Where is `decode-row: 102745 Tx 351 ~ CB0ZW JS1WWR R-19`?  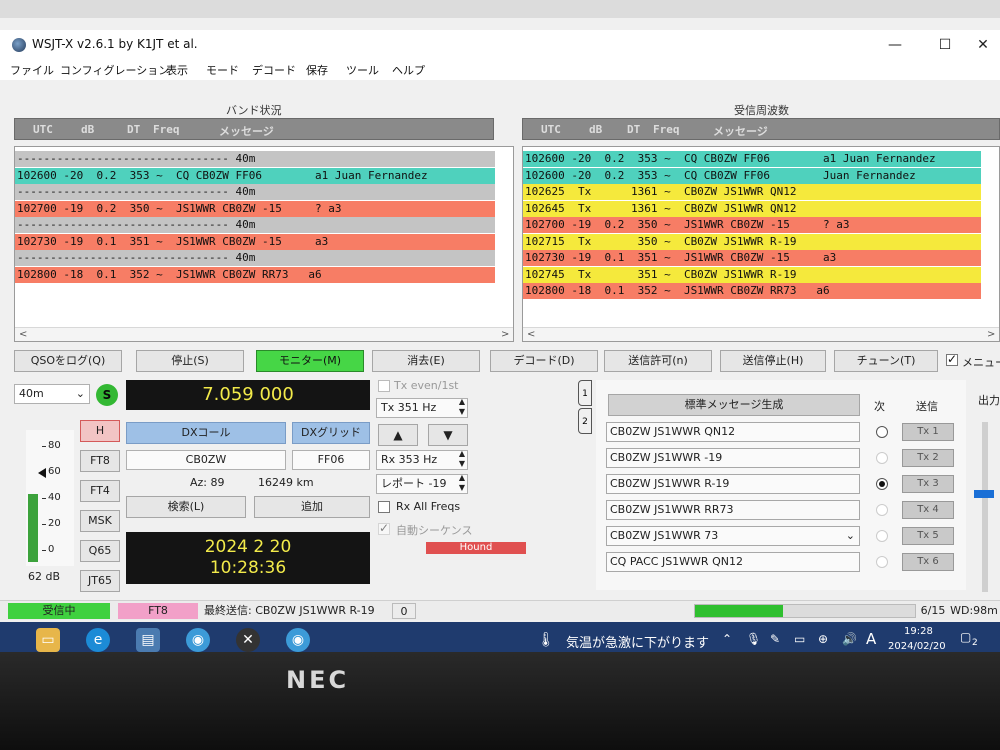
decode-row: 102745 Tx 351 ~ CB0ZW JS1WWR R-19 is located at coordinates (752, 274).